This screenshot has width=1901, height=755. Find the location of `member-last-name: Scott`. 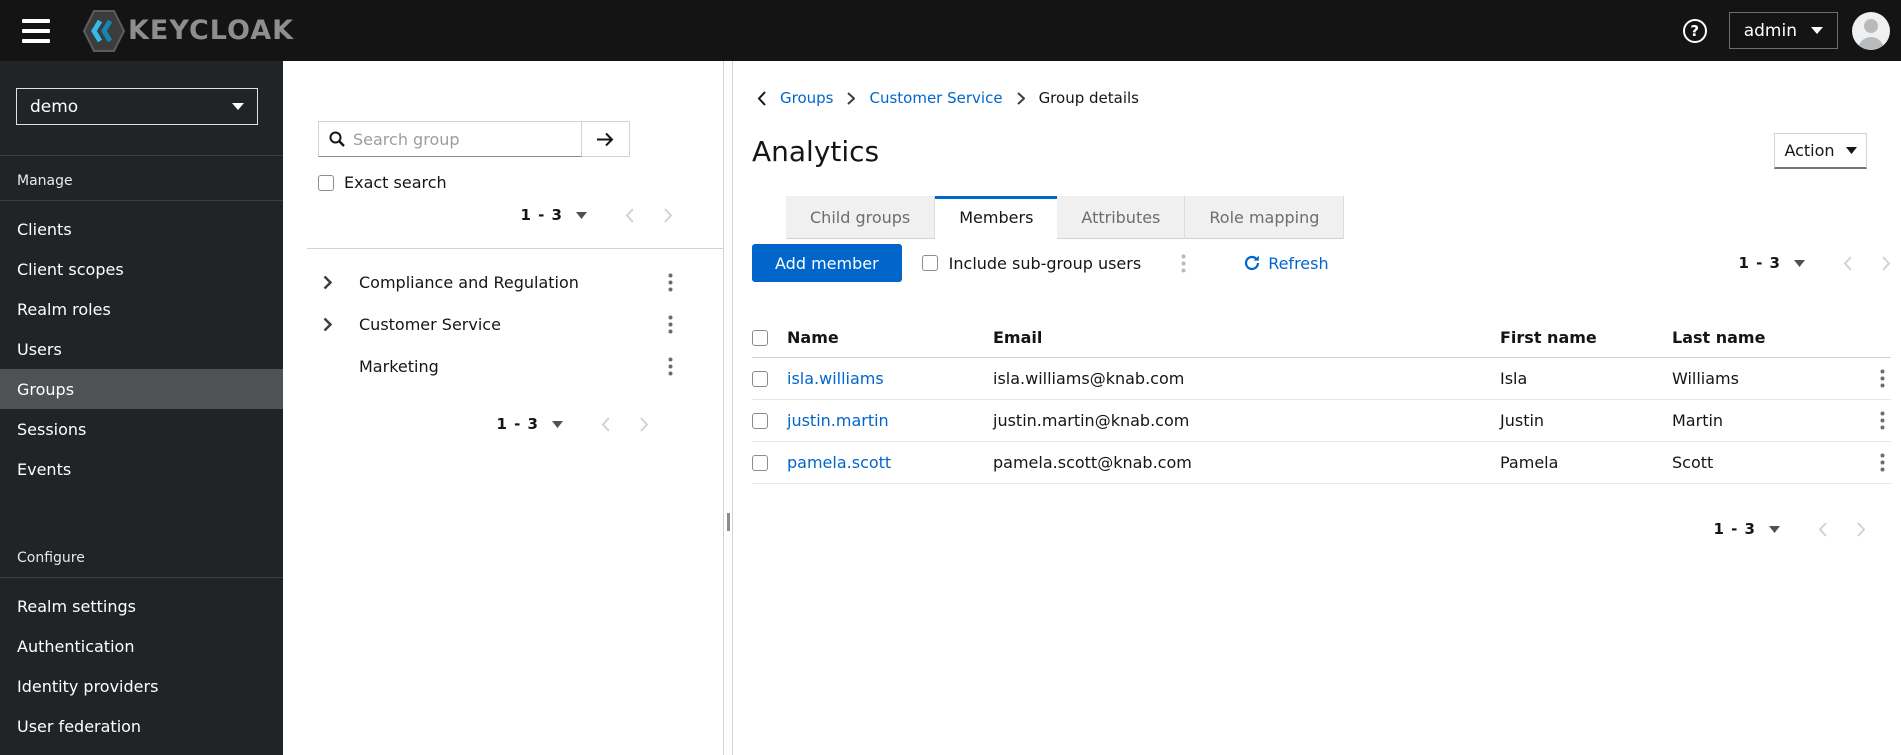

member-last-name: Scott is located at coordinates (1693, 462).